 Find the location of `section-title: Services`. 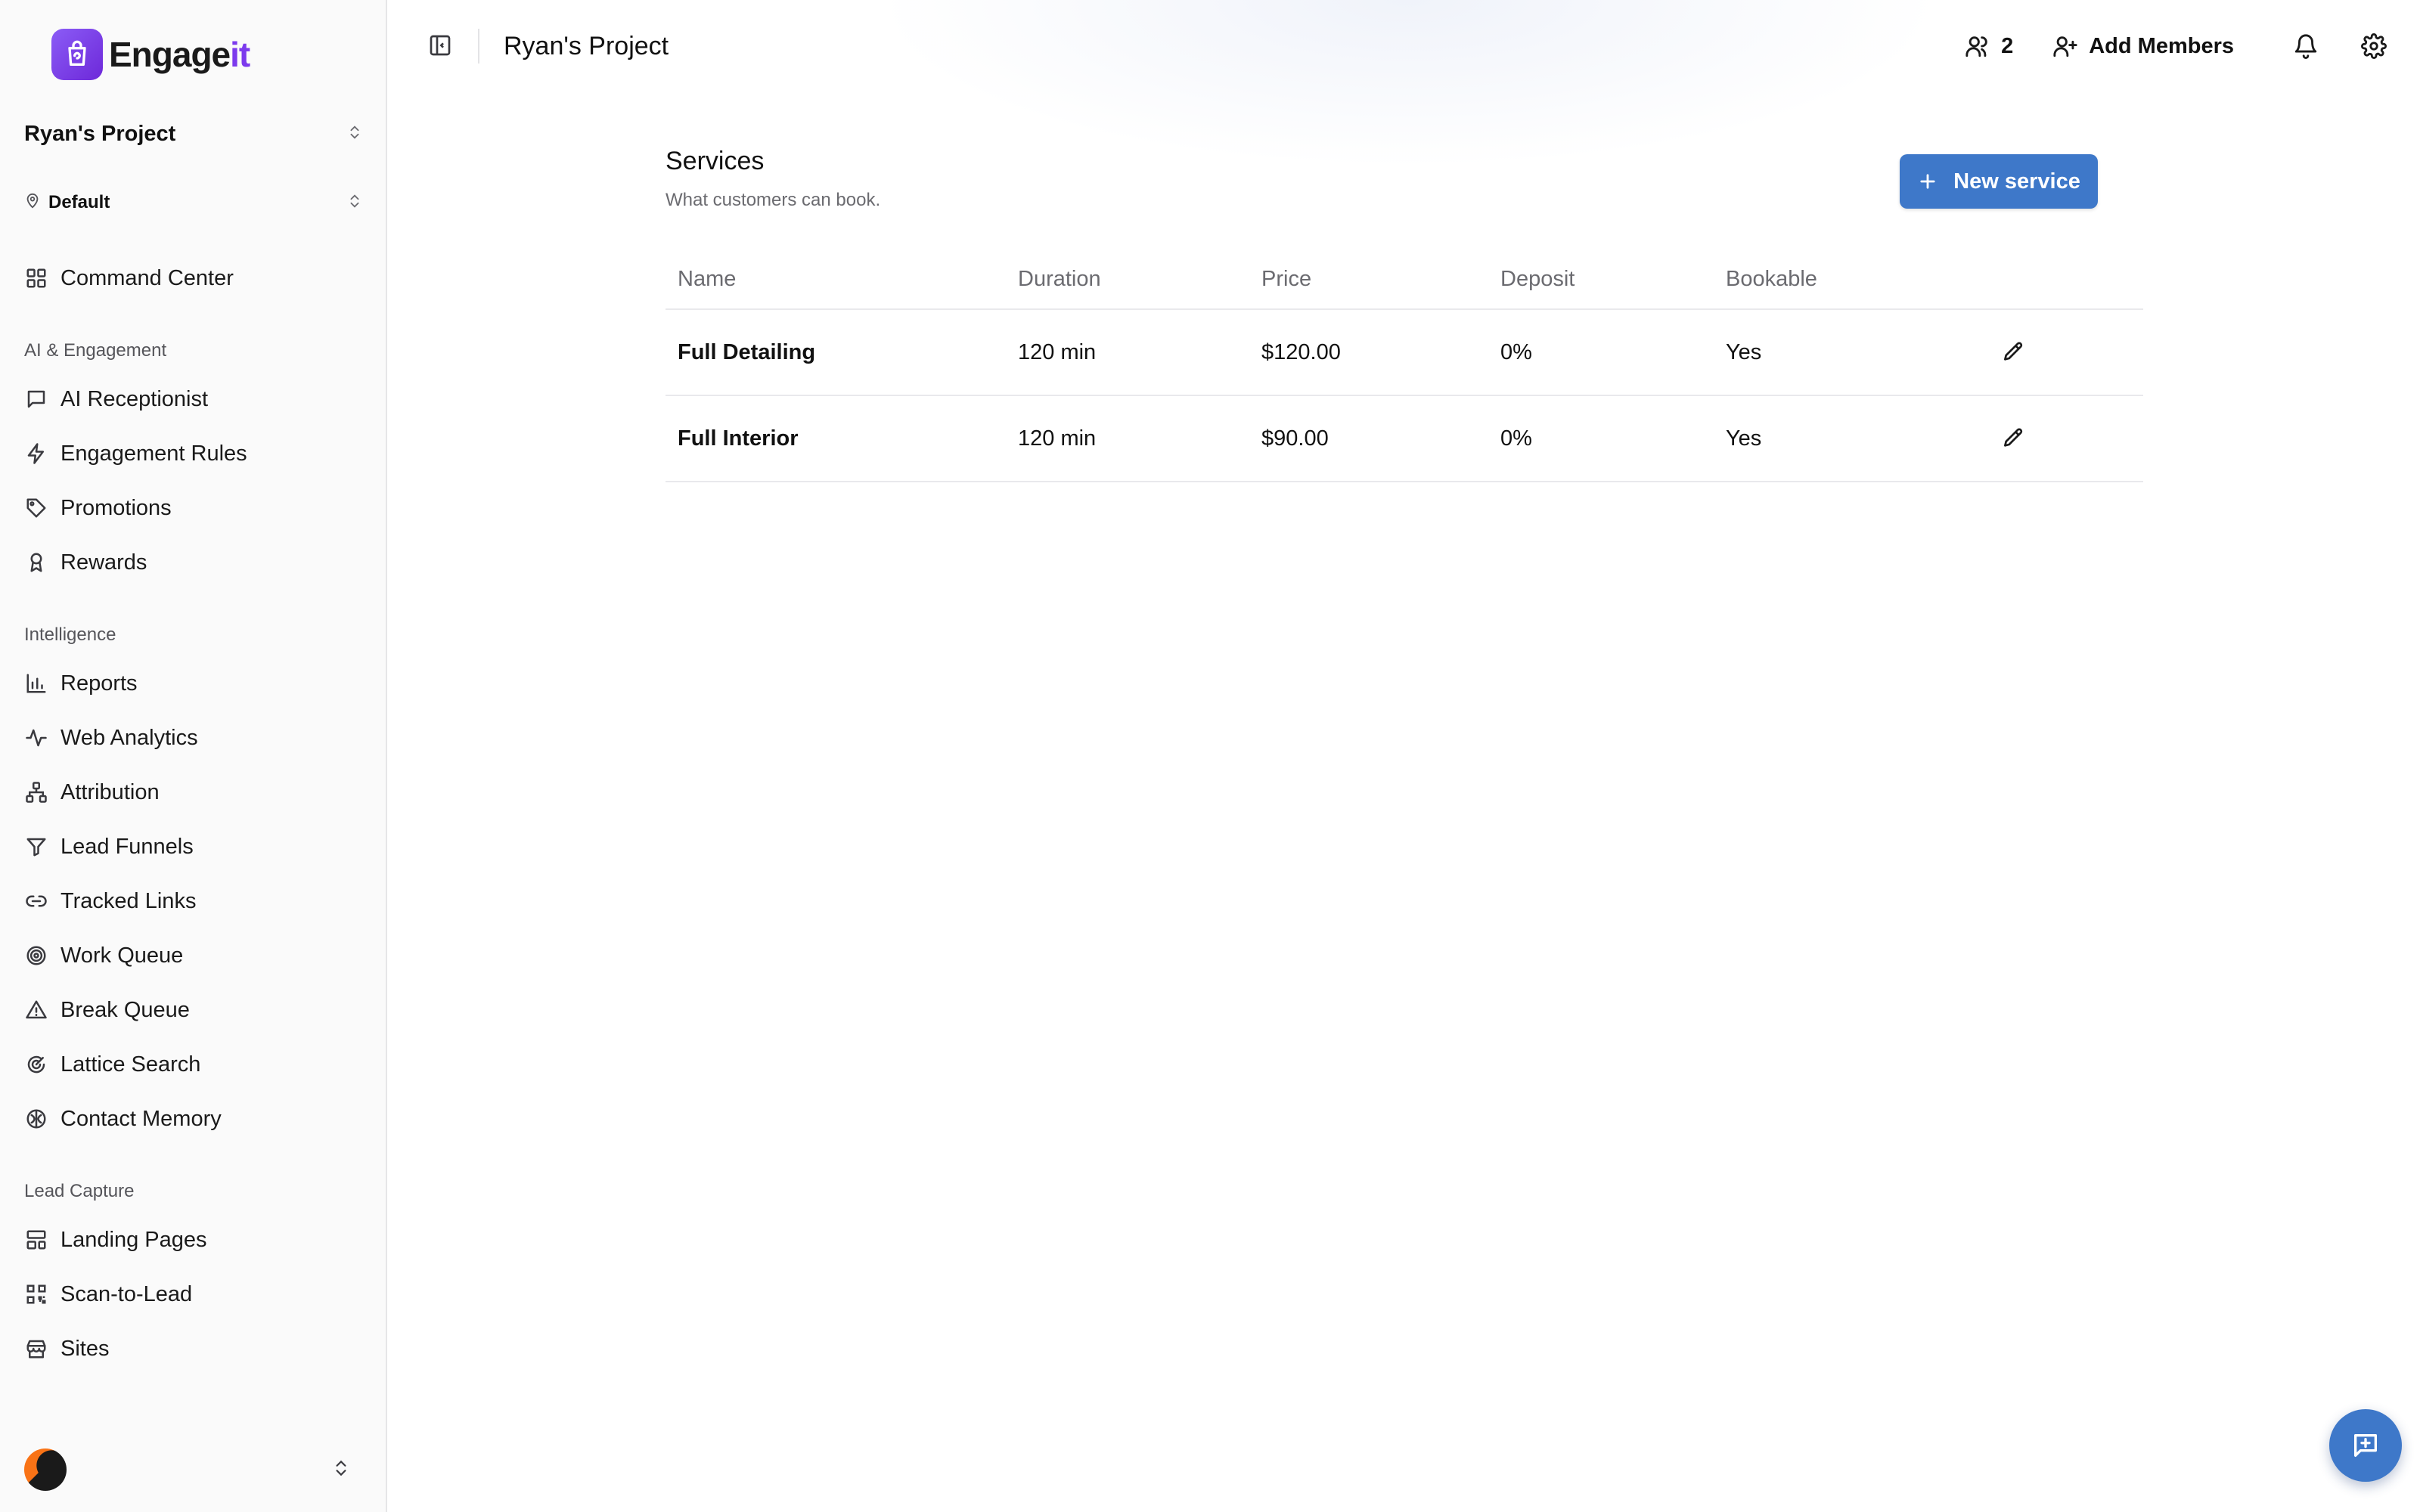

section-title: Services is located at coordinates (715, 161).